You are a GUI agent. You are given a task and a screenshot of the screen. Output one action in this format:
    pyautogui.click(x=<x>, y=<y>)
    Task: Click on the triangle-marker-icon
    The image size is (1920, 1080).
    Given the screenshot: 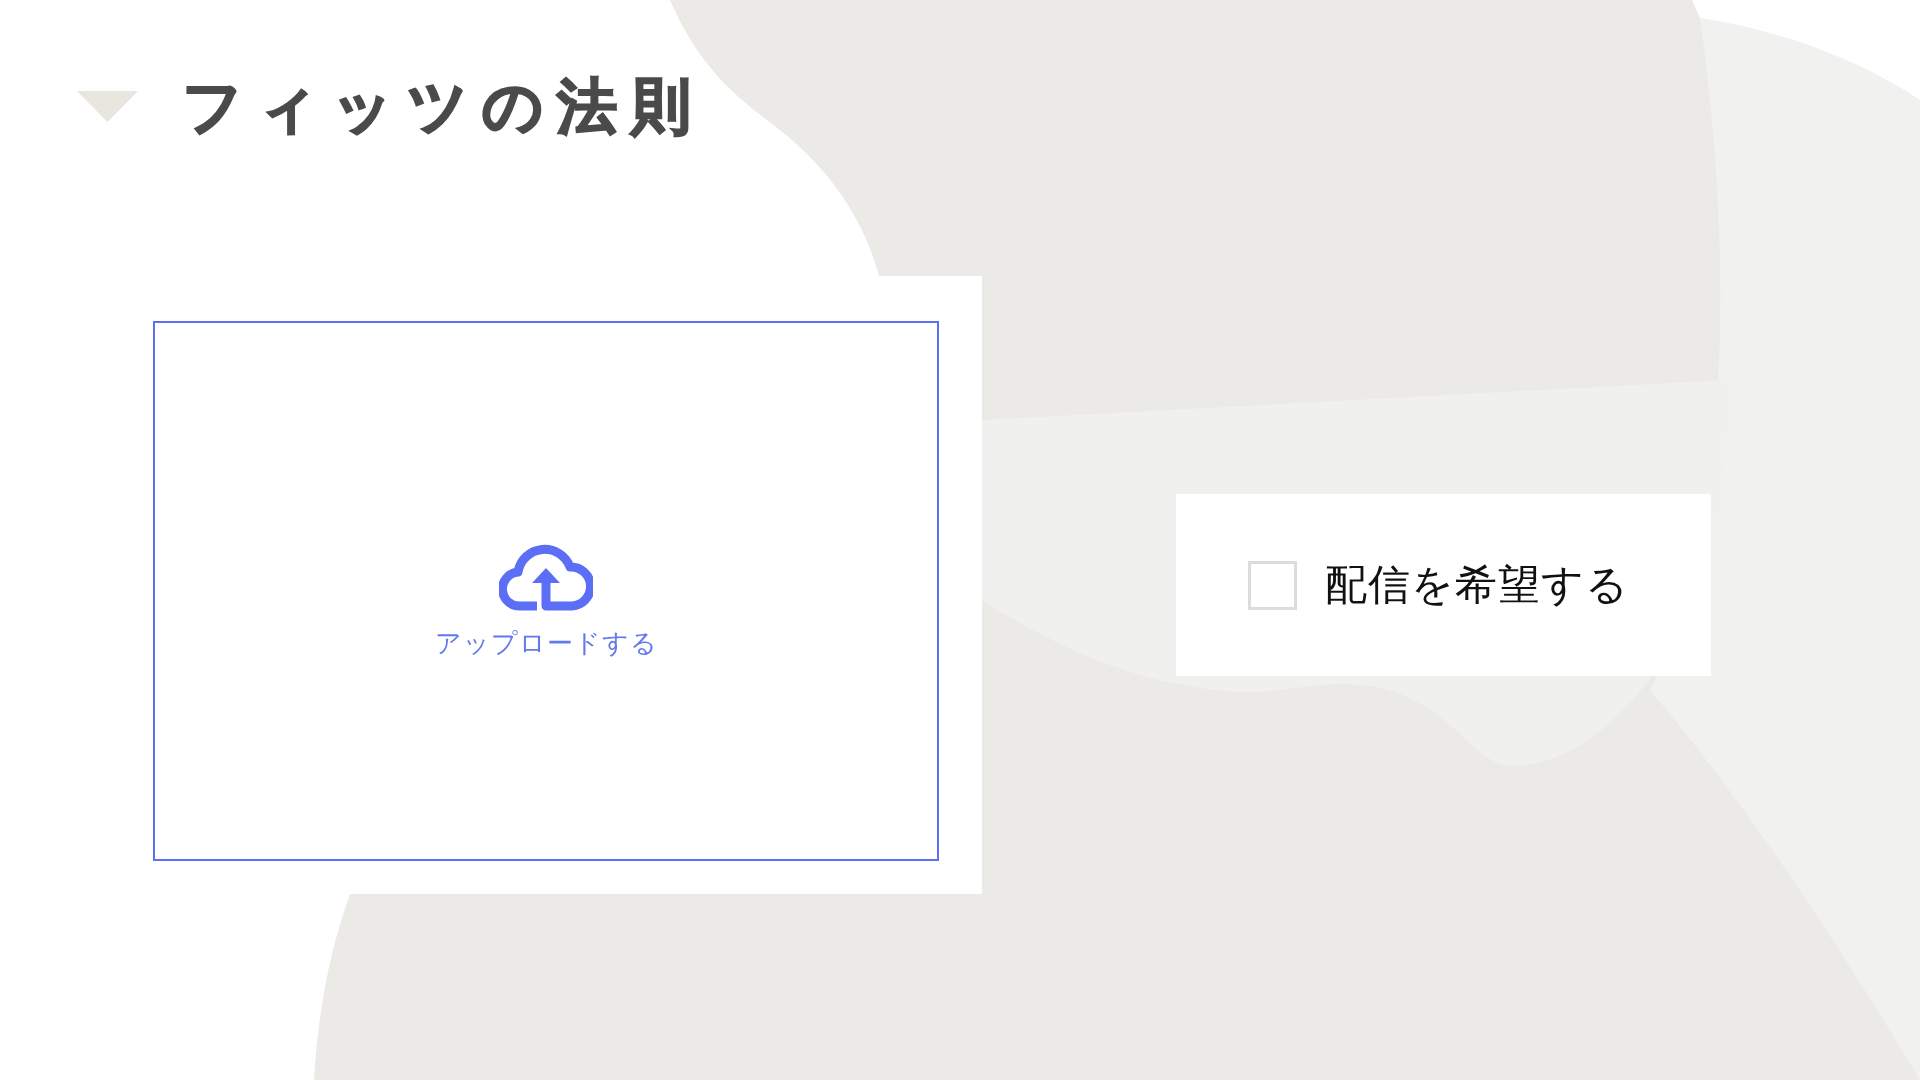 What is the action you would take?
    pyautogui.click(x=107, y=106)
    